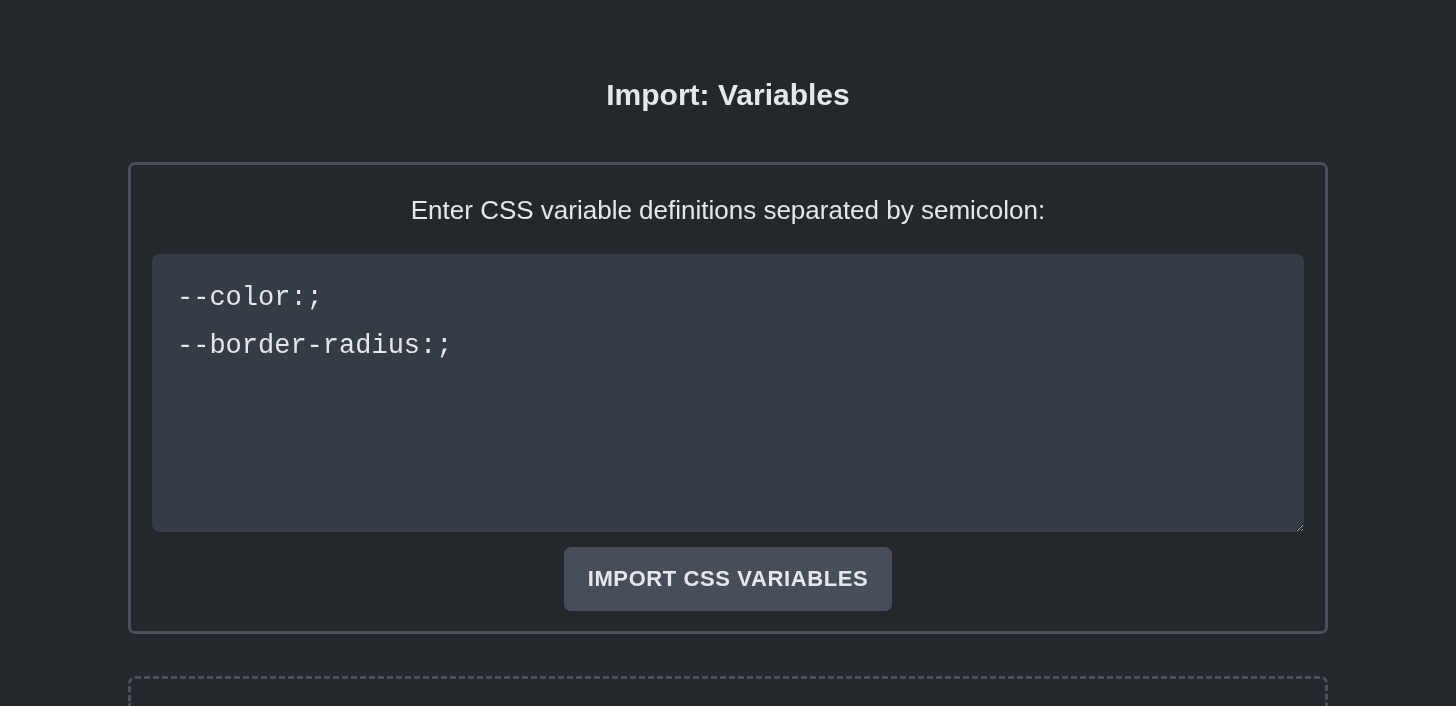 This screenshot has height=706, width=1456. Describe the element at coordinates (728, 95) in the screenshot. I see `page-title: Import: Variables` at that location.